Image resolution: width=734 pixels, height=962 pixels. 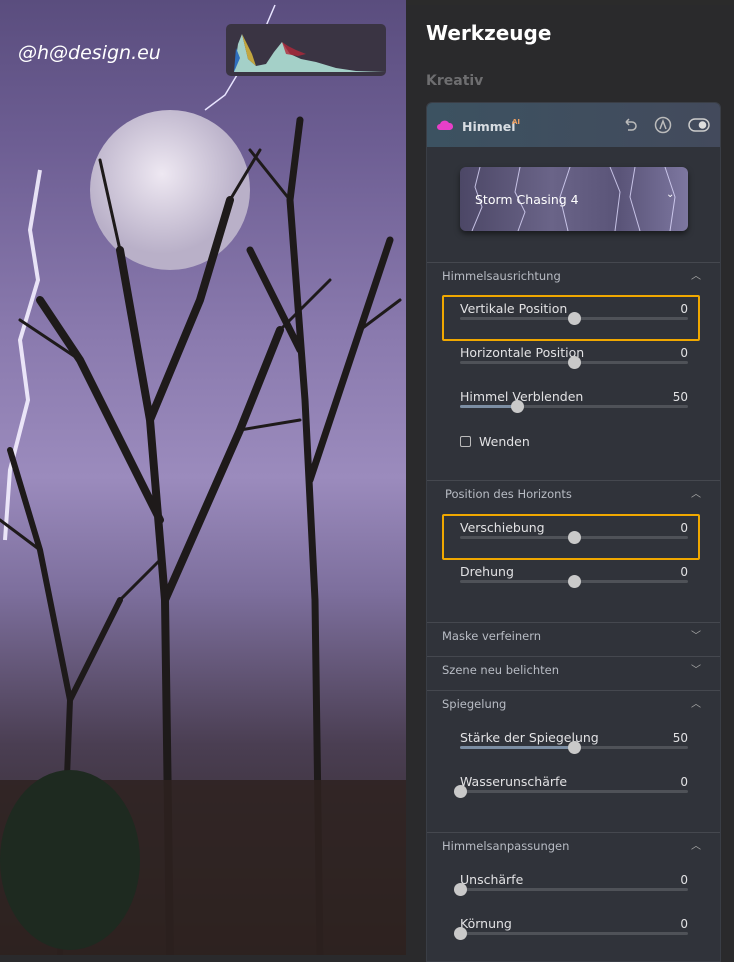 I want to click on histogram, so click(x=306, y=50).